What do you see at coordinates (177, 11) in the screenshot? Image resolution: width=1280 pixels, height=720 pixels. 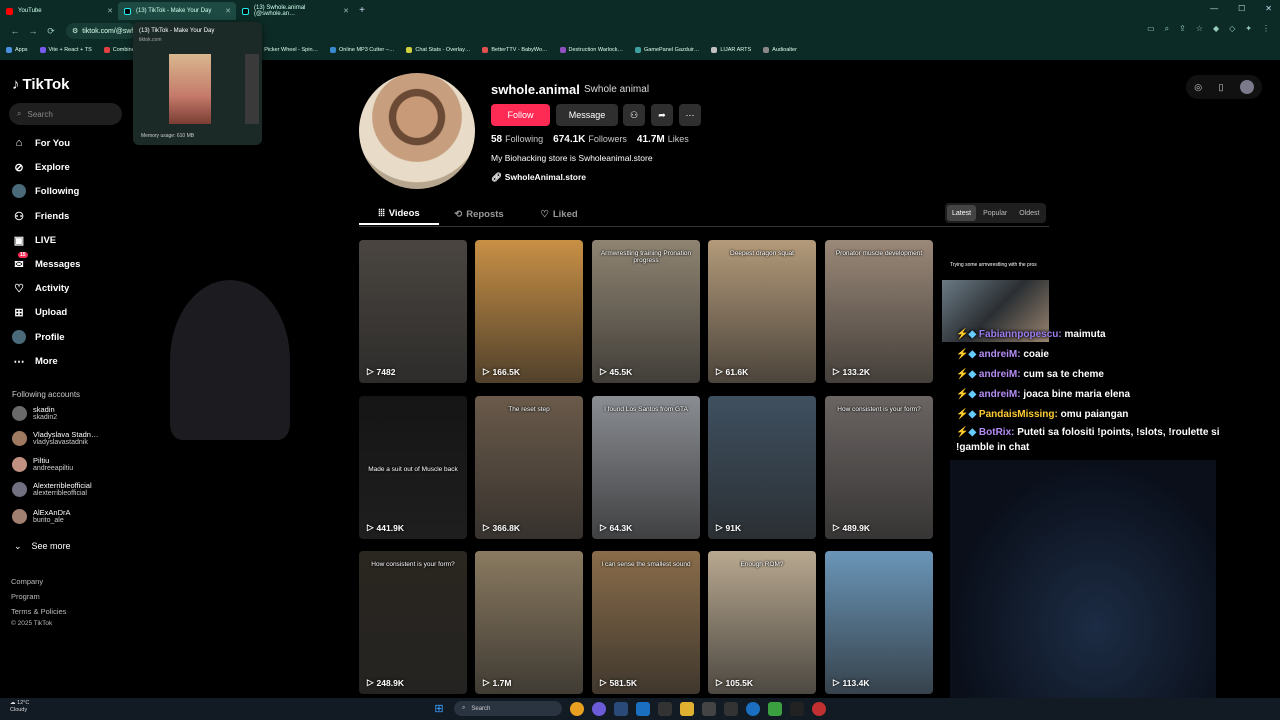 I see `tab-tiktok-home: (13) TikTok - Make Your Day ✕` at bounding box center [177, 11].